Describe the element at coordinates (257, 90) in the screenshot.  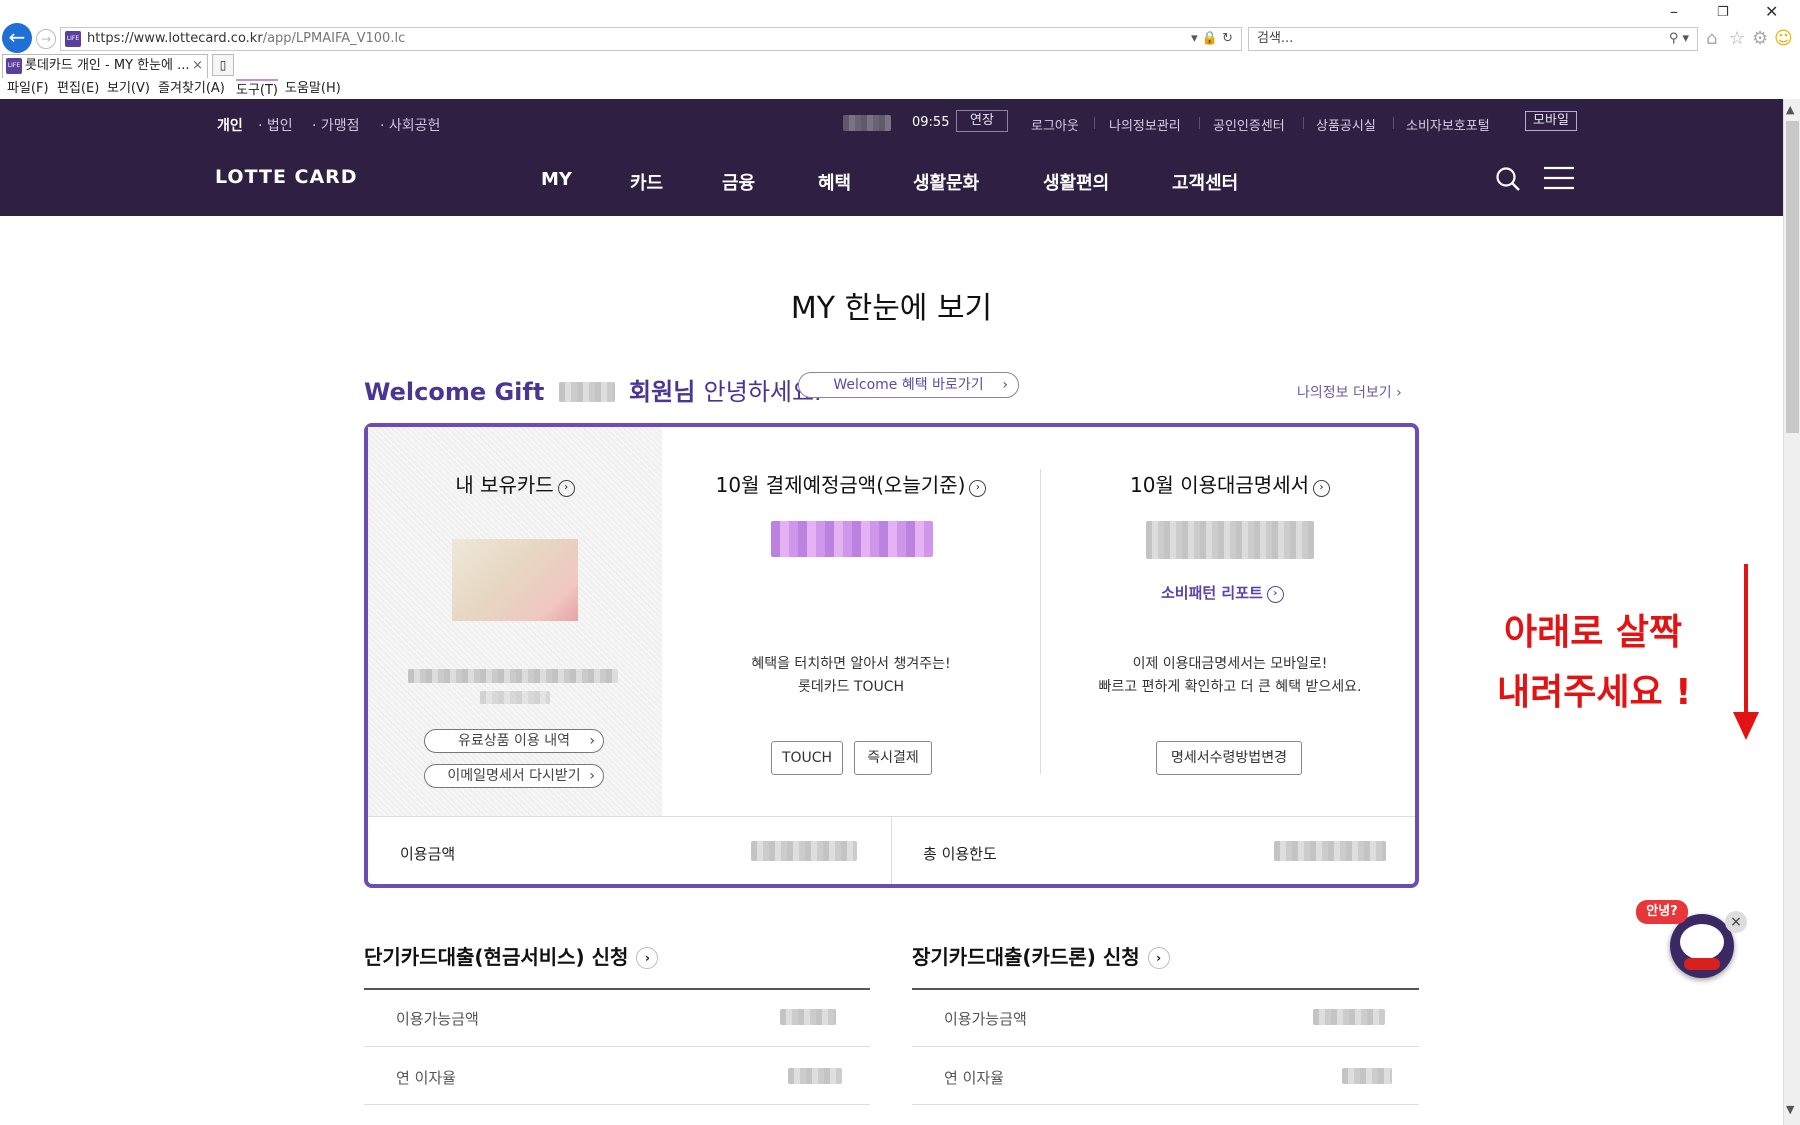
I see `menu-tools: 도구(T)` at that location.